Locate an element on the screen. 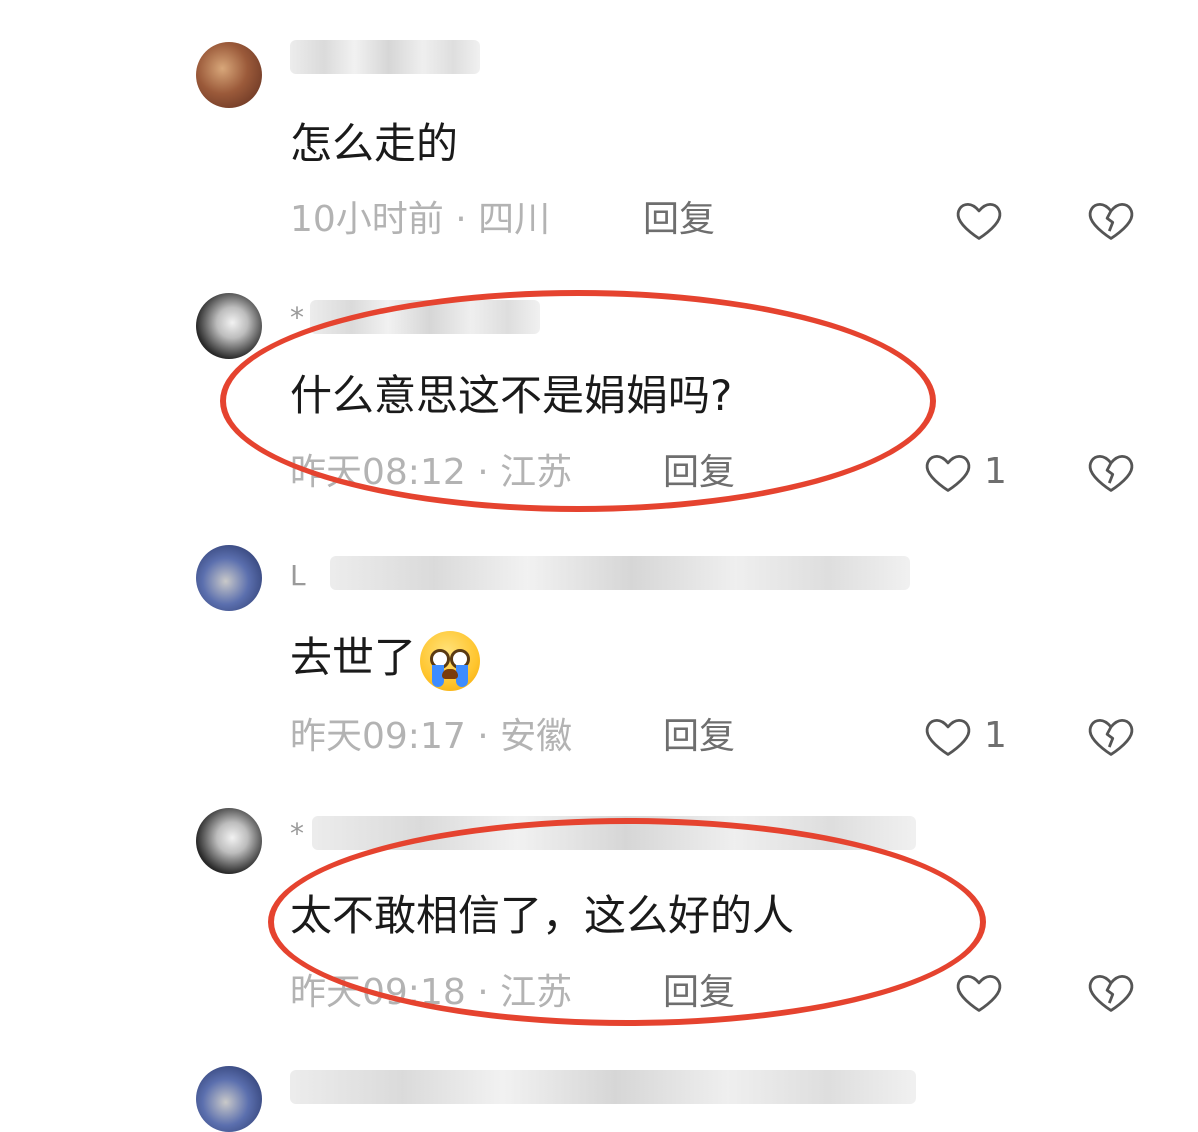  comment-text: 什么意思这不是娟娟吗? is located at coordinates (511, 395).